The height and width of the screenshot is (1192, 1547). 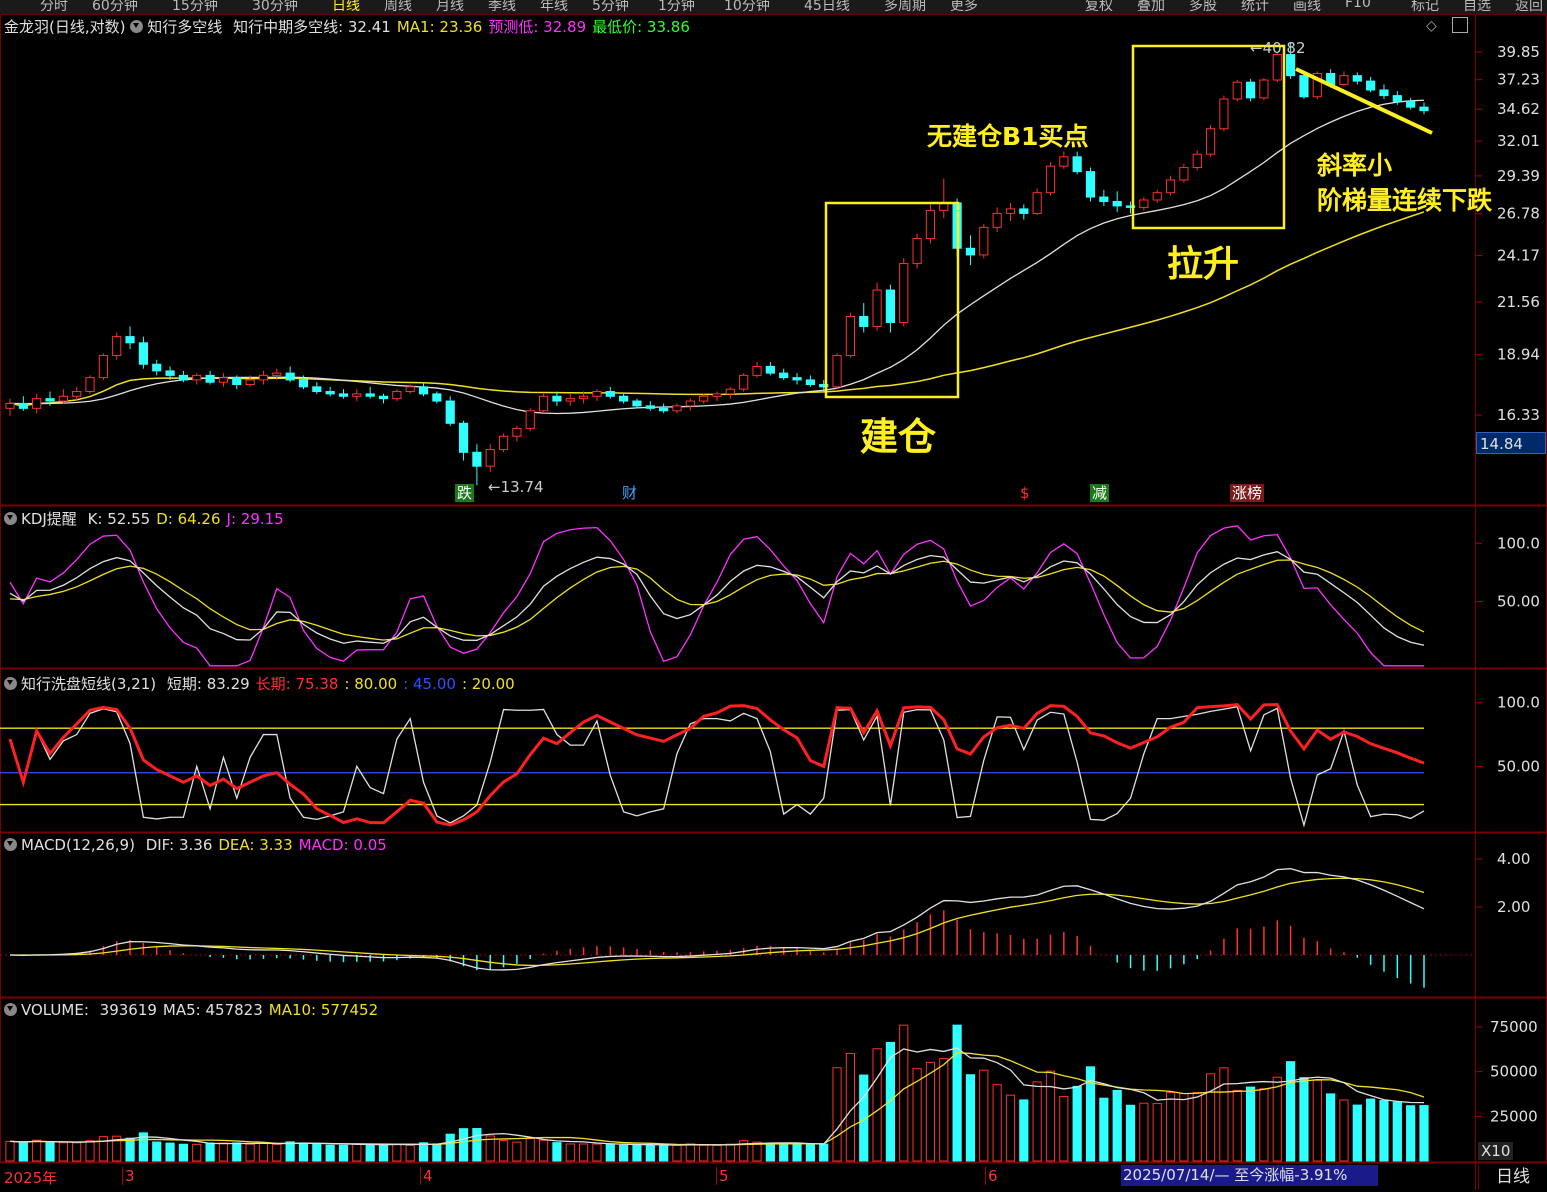 I want to click on toolbar-tab: 1分钟, so click(x=676, y=7).